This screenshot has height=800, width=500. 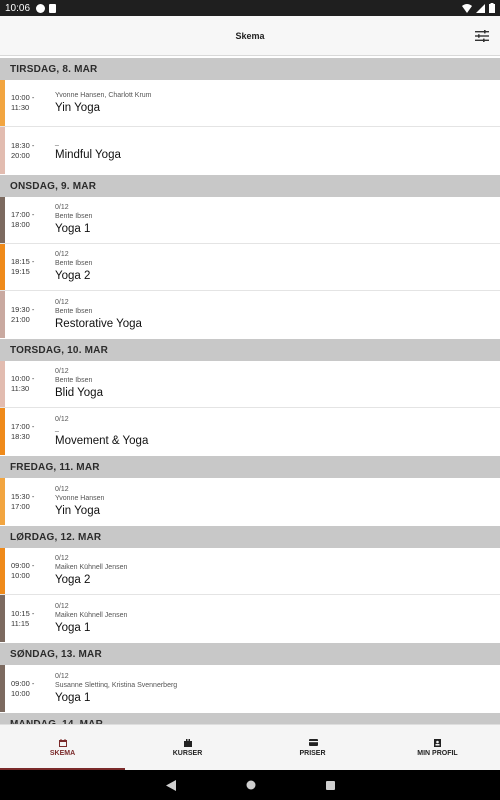 I want to click on page-title: Skema, so click(x=250, y=35).